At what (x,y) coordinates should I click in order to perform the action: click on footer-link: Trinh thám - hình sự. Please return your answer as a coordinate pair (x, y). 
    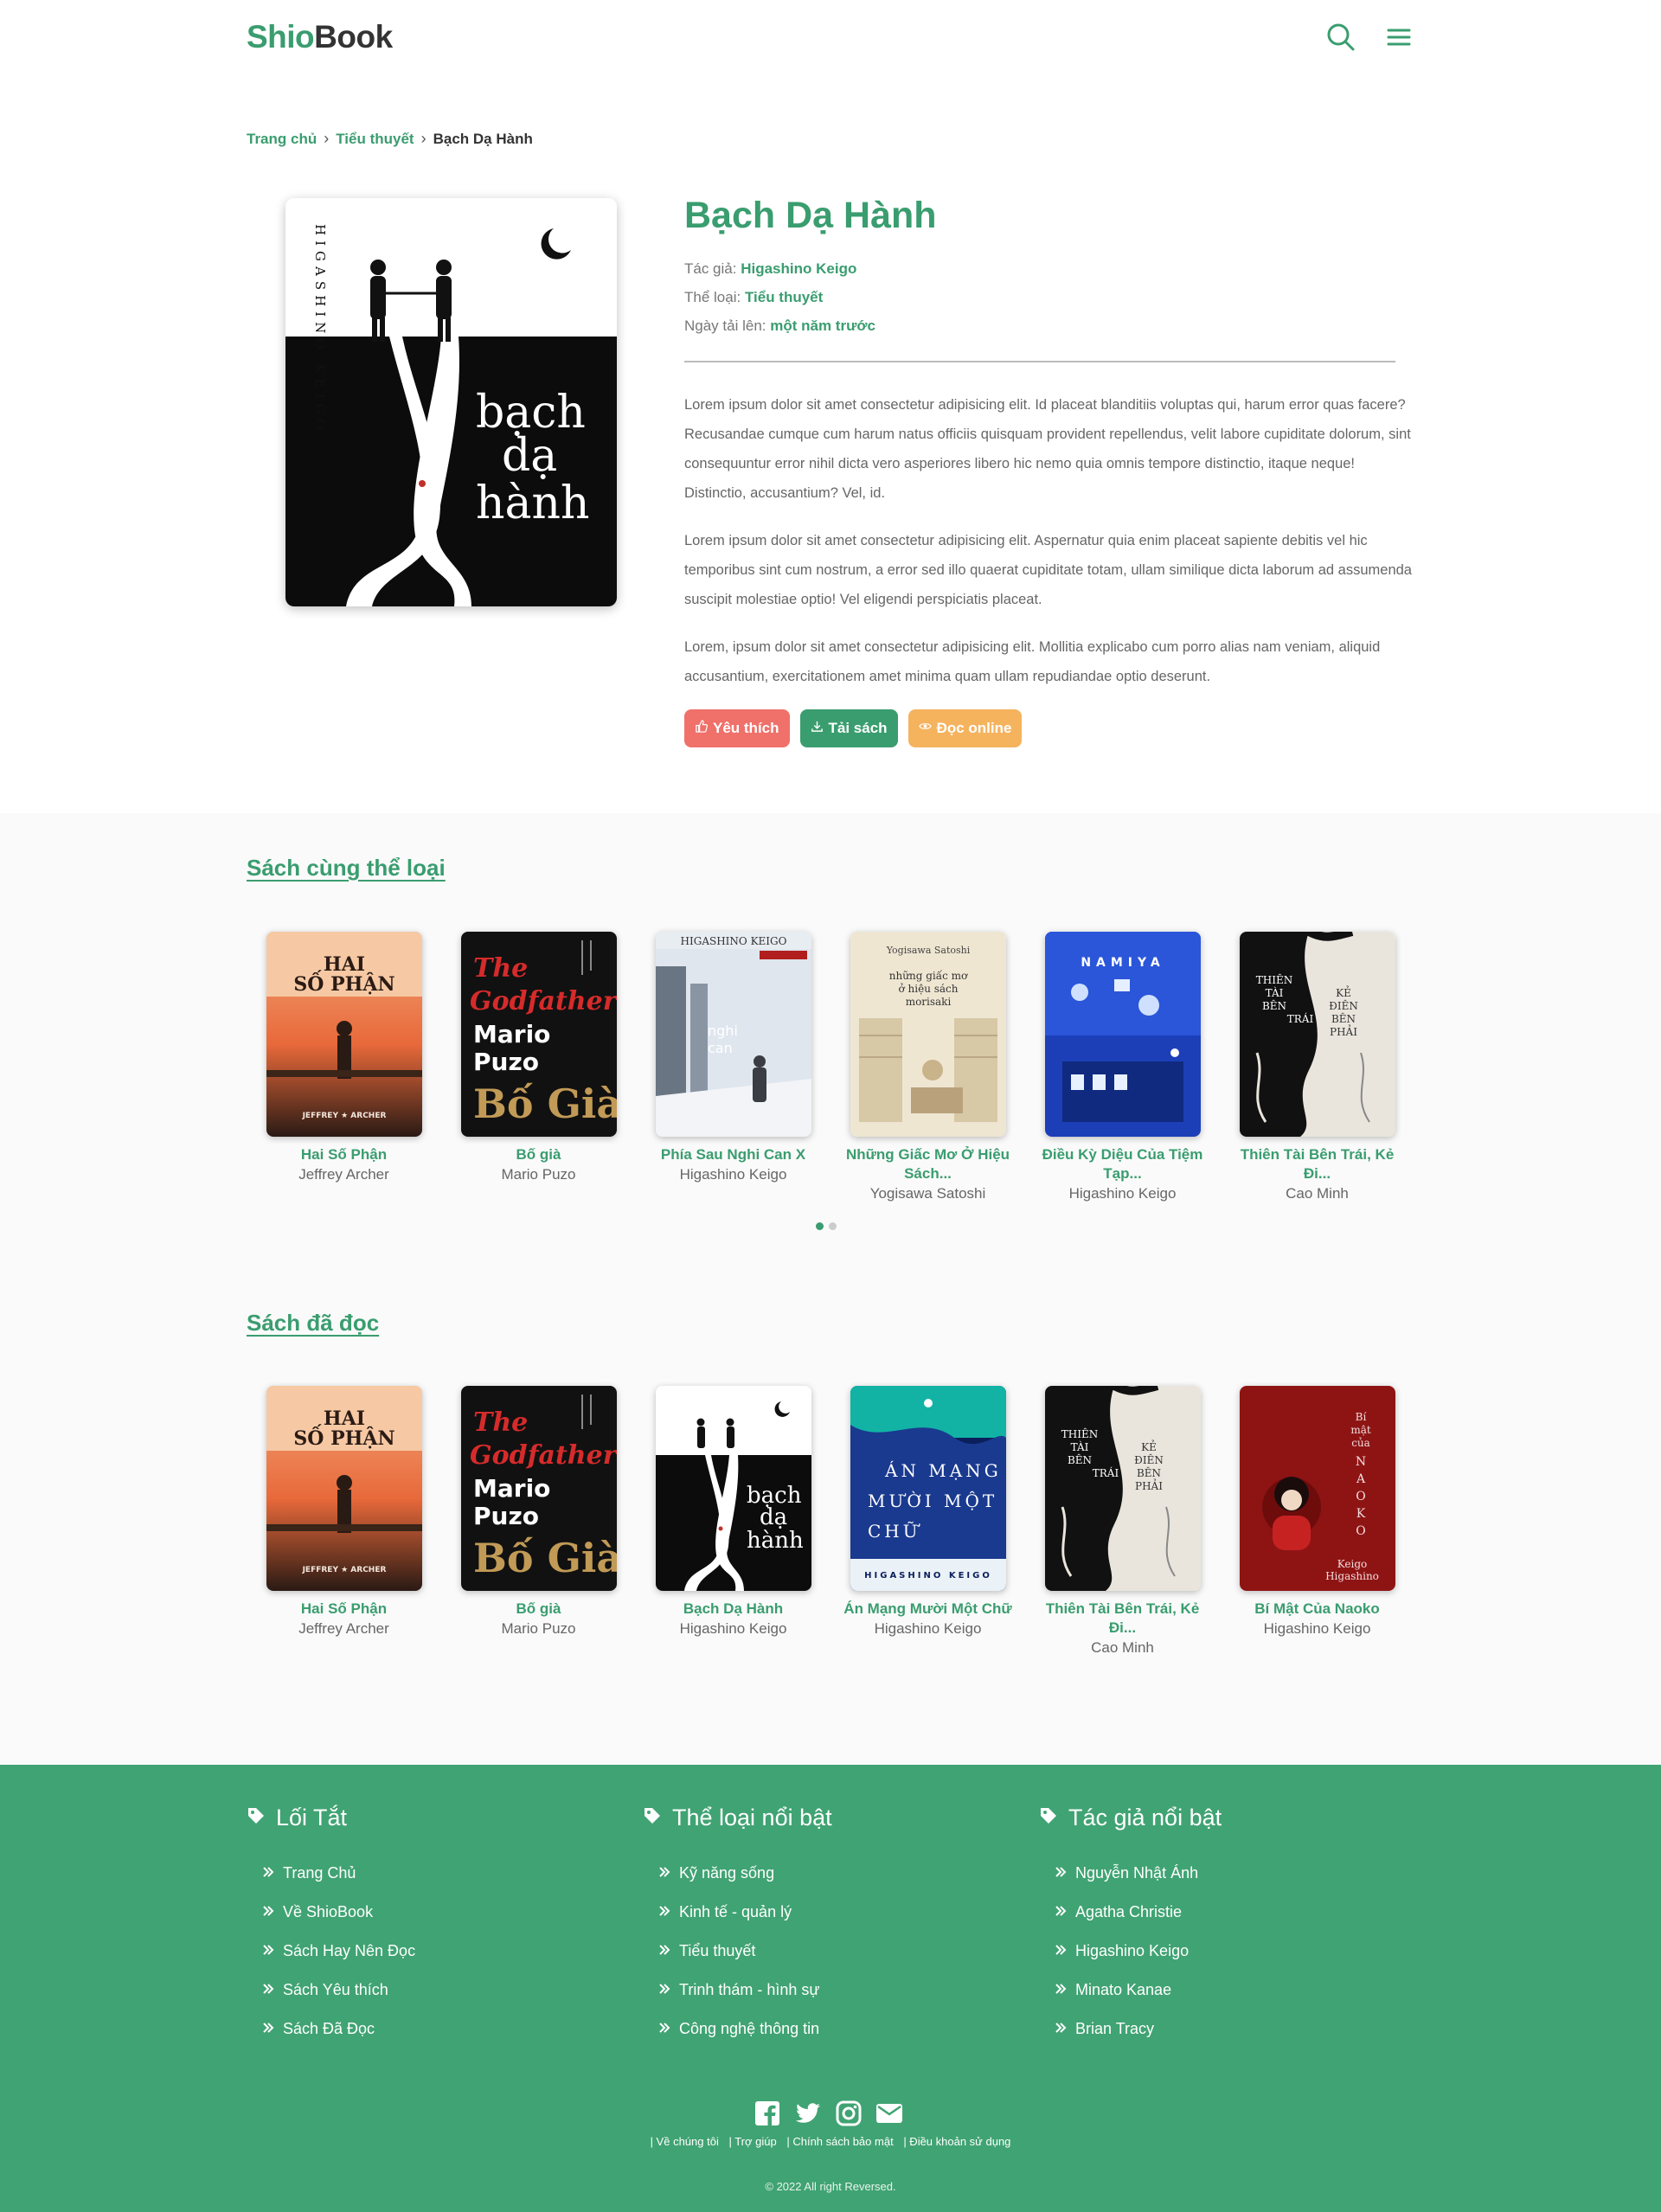
    Looking at the image, I should click on (833, 1991).